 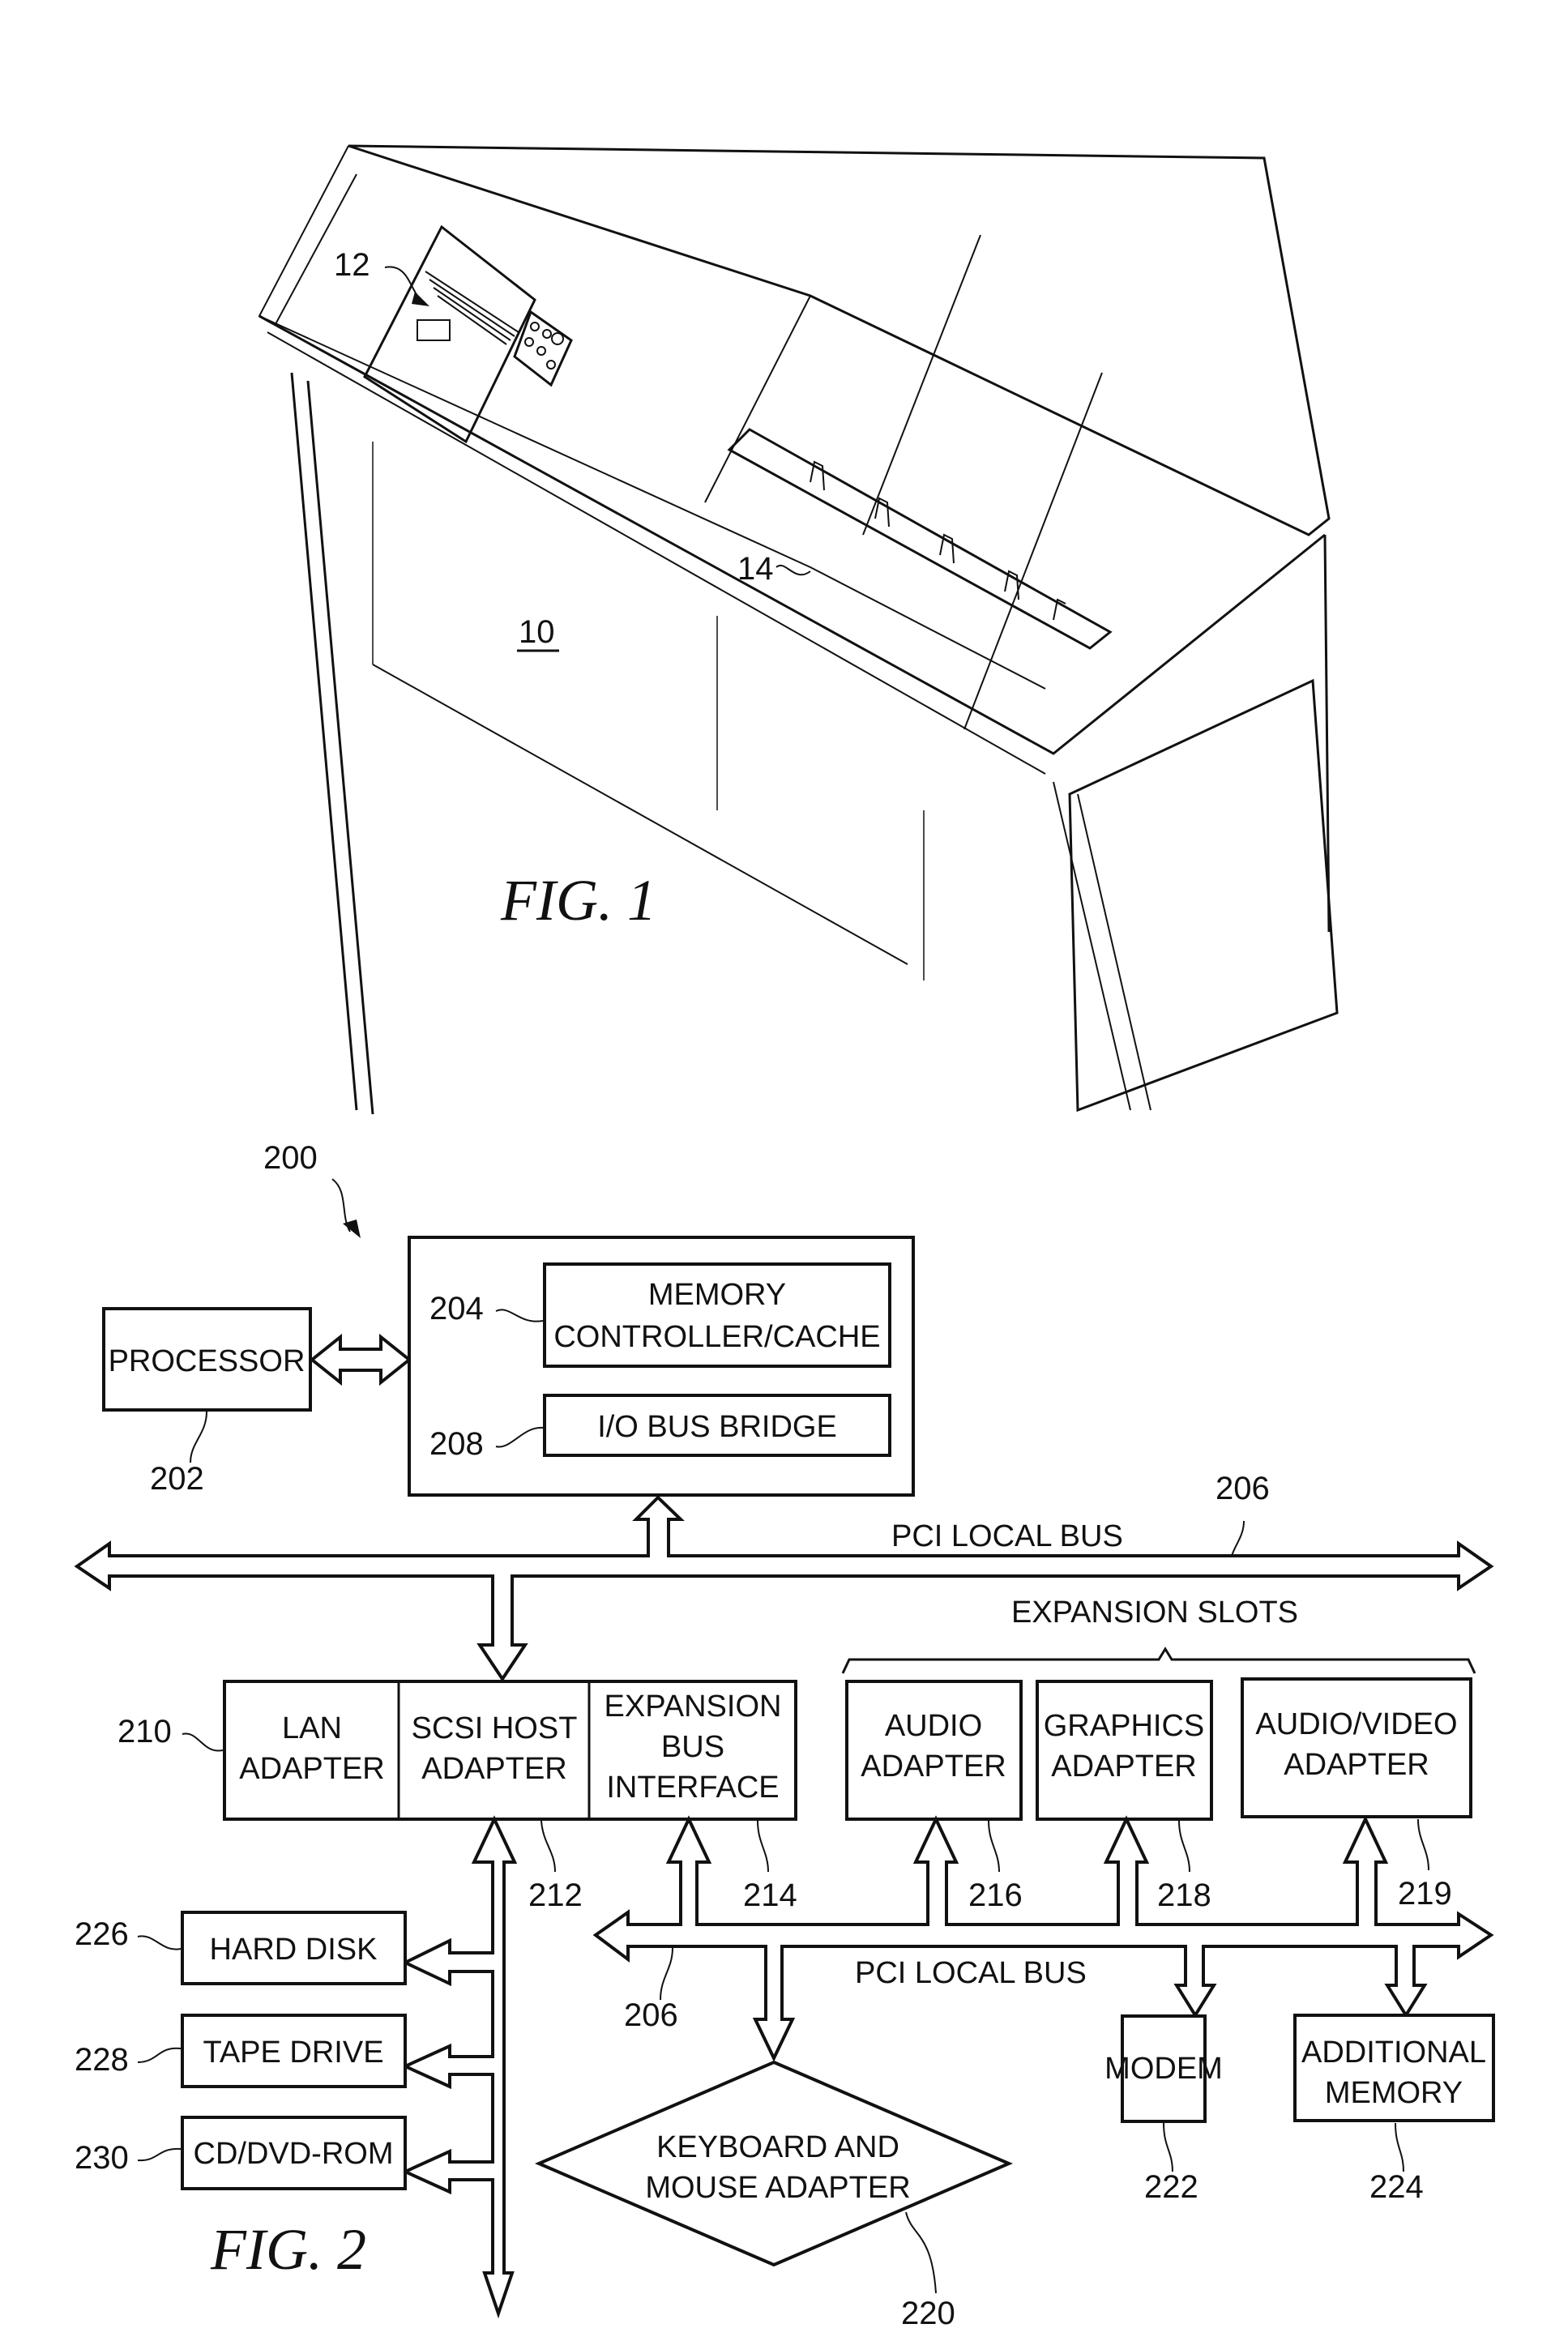 What do you see at coordinates (928, 2313) in the screenshot?
I see `ref-220-label: 220` at bounding box center [928, 2313].